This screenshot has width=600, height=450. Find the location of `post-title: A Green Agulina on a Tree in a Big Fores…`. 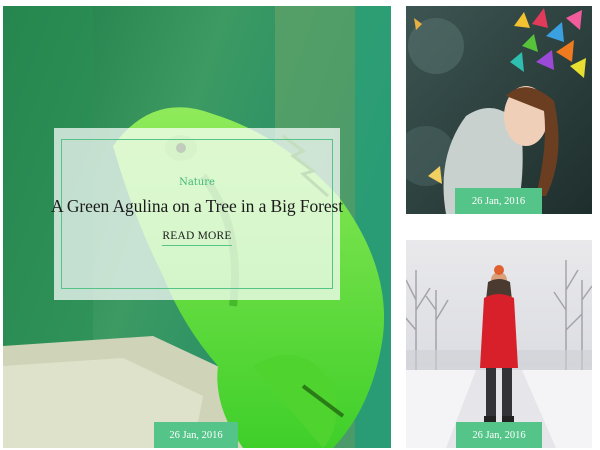

post-title: A Green Agulina on a Tree in a Big Fores… is located at coordinates (197, 206).